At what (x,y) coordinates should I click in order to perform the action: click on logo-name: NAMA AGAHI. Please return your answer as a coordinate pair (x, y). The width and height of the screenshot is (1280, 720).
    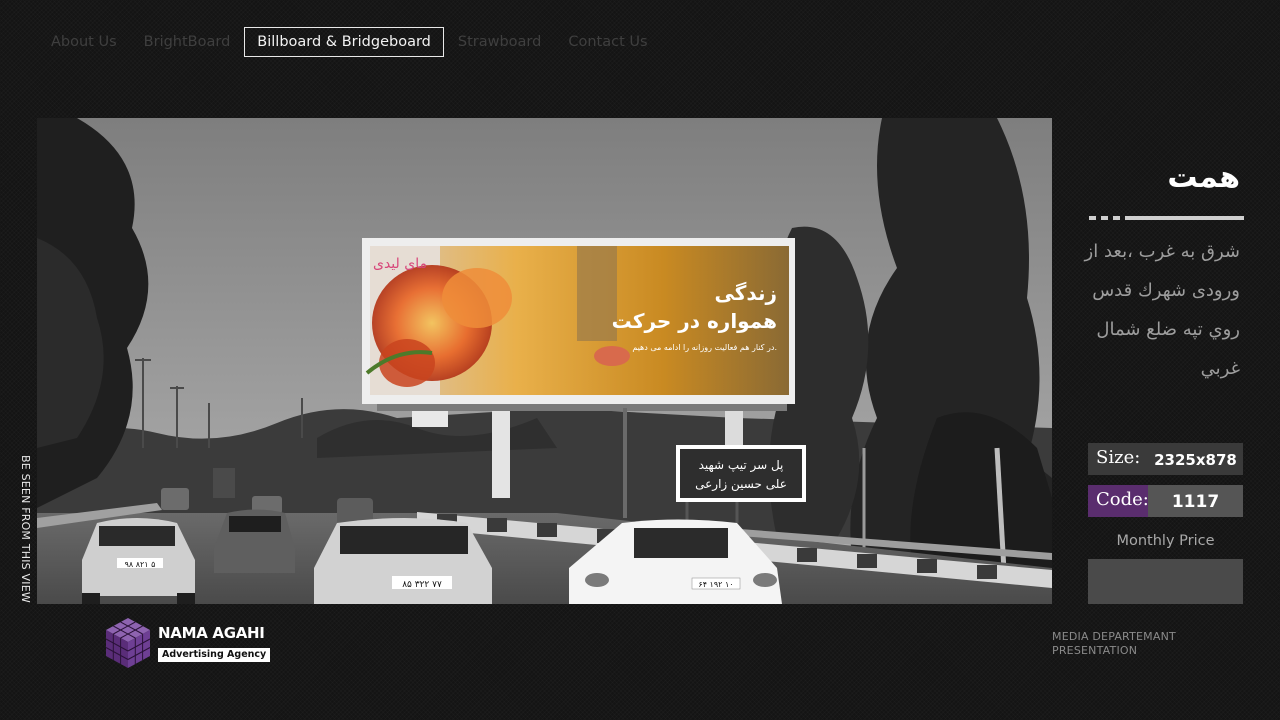
    Looking at the image, I should click on (211, 632).